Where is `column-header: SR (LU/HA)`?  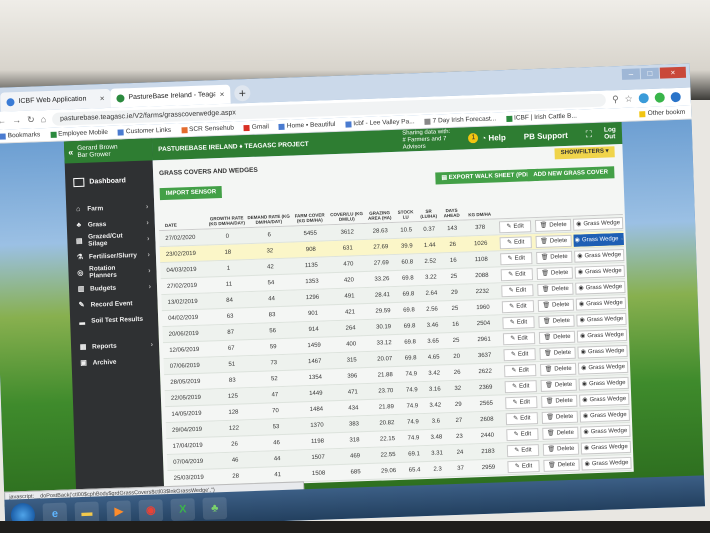
column-header: SR (LU/HA) is located at coordinates (428, 213).